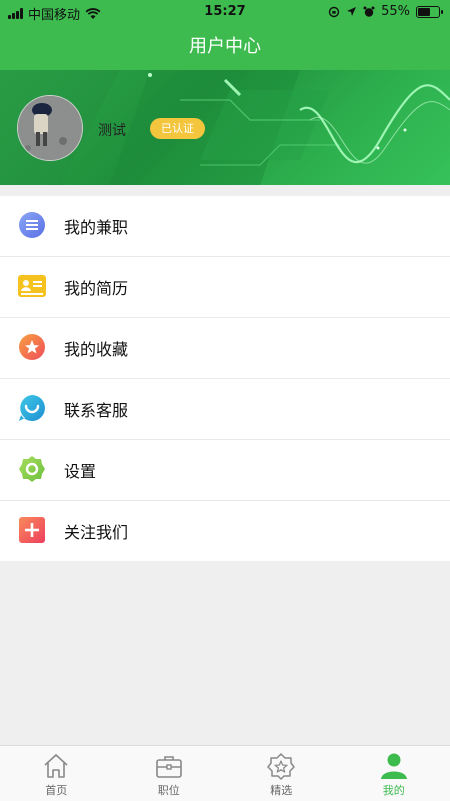 This screenshot has width=450, height=801. I want to click on user-icon, so click(394, 766).